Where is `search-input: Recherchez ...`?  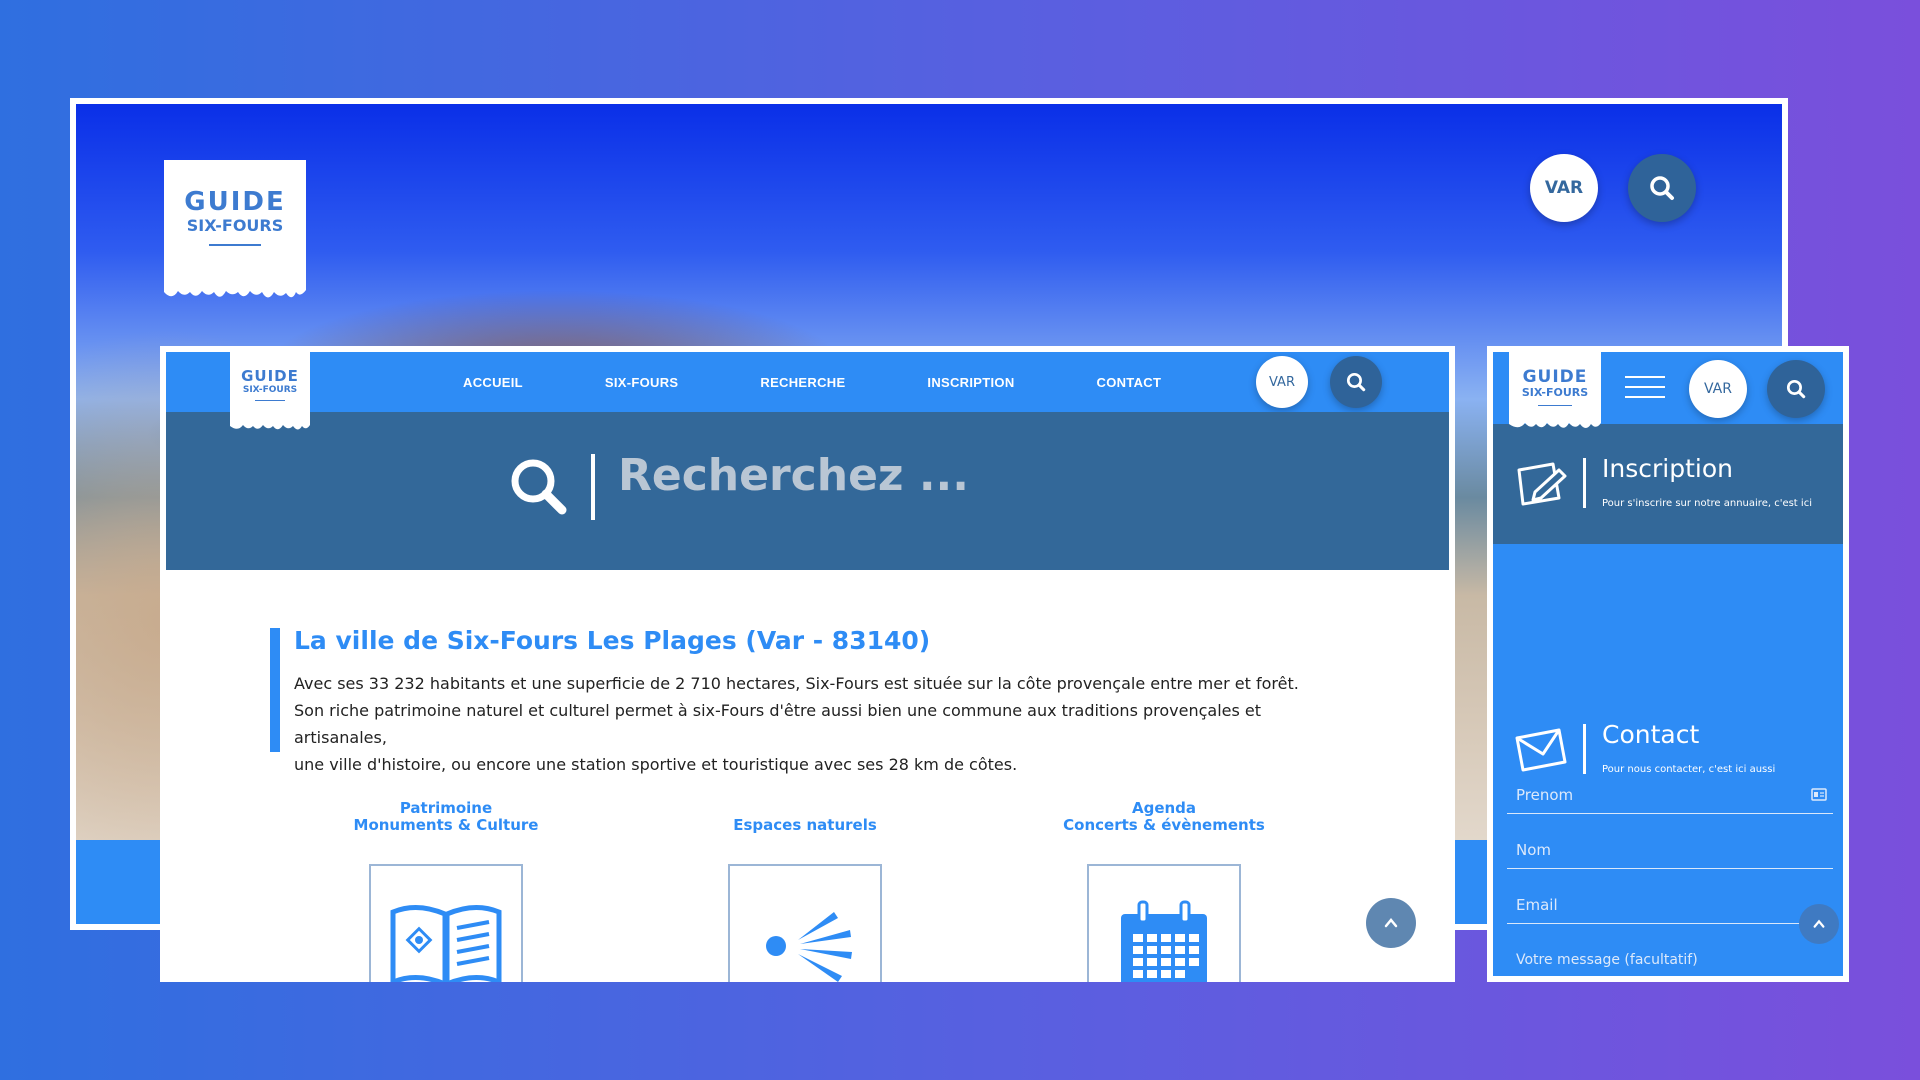 search-input: Recherchez ... is located at coordinates (793, 475).